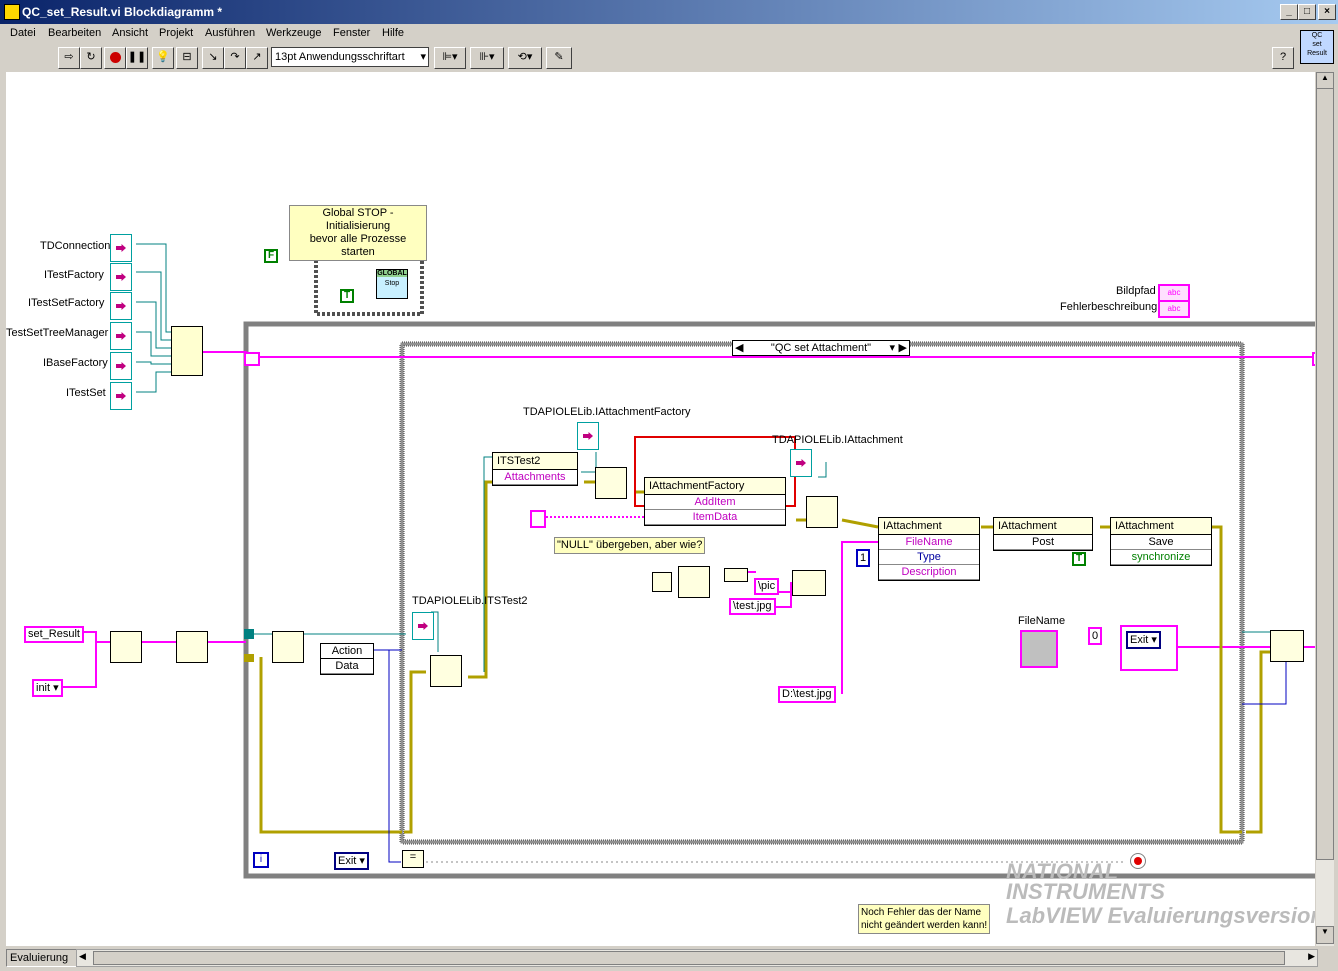 The width and height of the screenshot is (1338, 971). I want to click on menu-werkzeuge: Werkzeuge, so click(293, 33).